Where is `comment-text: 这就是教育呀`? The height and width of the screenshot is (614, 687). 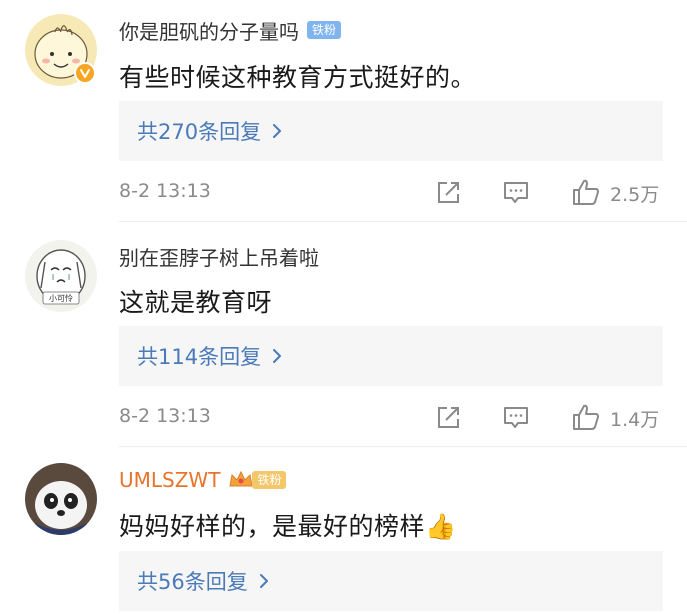
comment-text: 这就是教育呀 is located at coordinates (196, 302).